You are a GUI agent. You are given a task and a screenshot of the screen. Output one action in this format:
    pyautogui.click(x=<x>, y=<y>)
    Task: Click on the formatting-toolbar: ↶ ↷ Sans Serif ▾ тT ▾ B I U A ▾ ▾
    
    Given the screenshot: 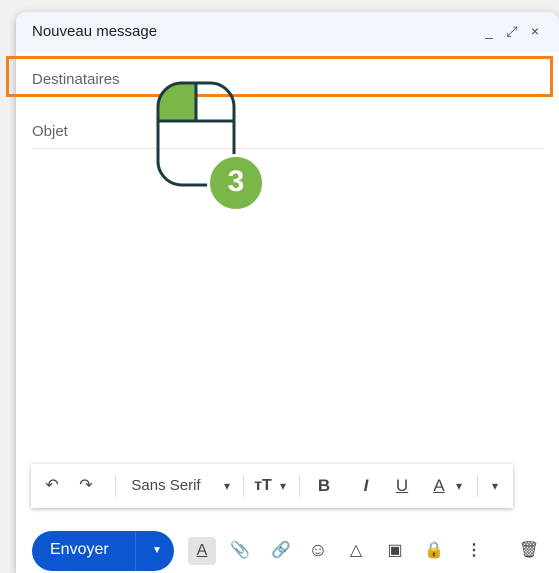 What is the action you would take?
    pyautogui.click(x=272, y=486)
    